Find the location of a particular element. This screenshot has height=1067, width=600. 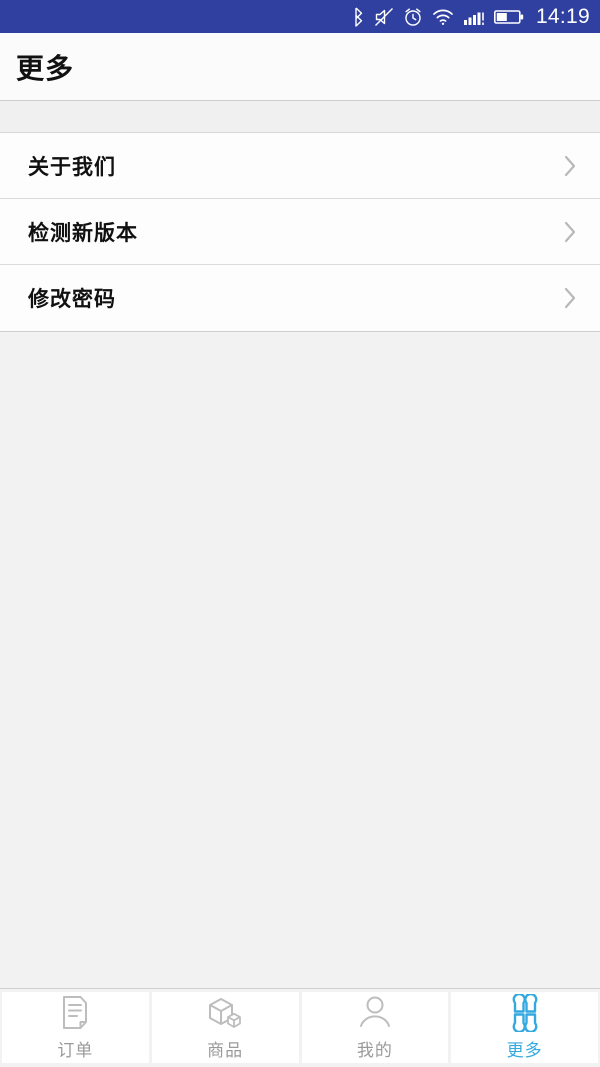

box-icon is located at coordinates (225, 1013).